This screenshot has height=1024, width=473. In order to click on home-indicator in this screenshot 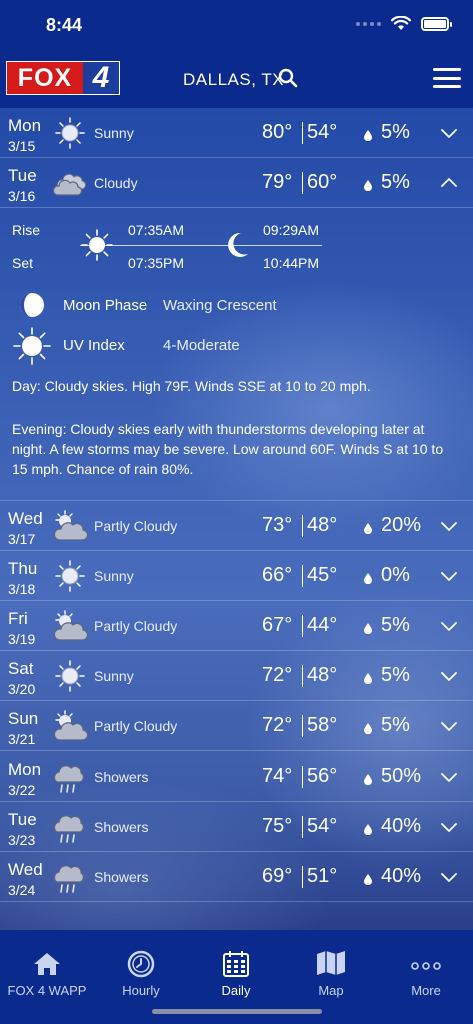, I will do `click(237, 1011)`.